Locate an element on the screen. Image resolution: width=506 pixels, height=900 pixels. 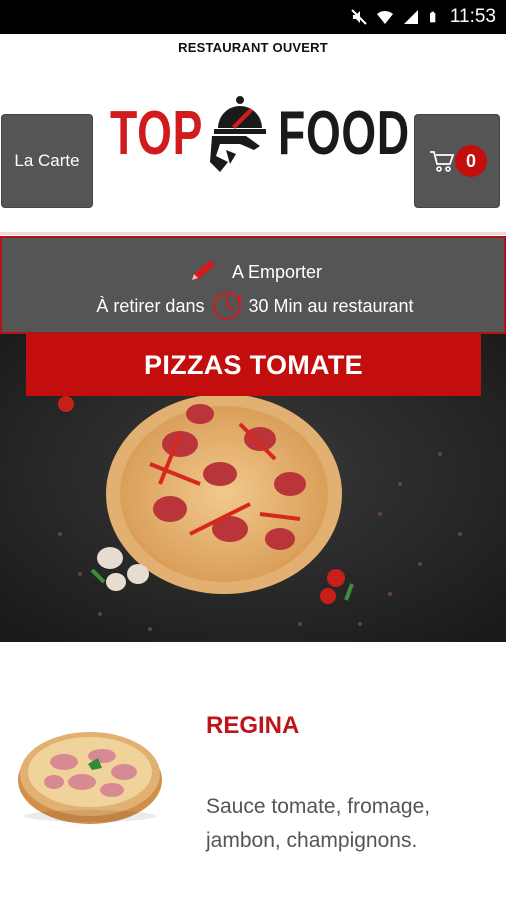
pickup-time-line: À retirer dans 30 Min au restaurant is located at coordinates (254, 306).